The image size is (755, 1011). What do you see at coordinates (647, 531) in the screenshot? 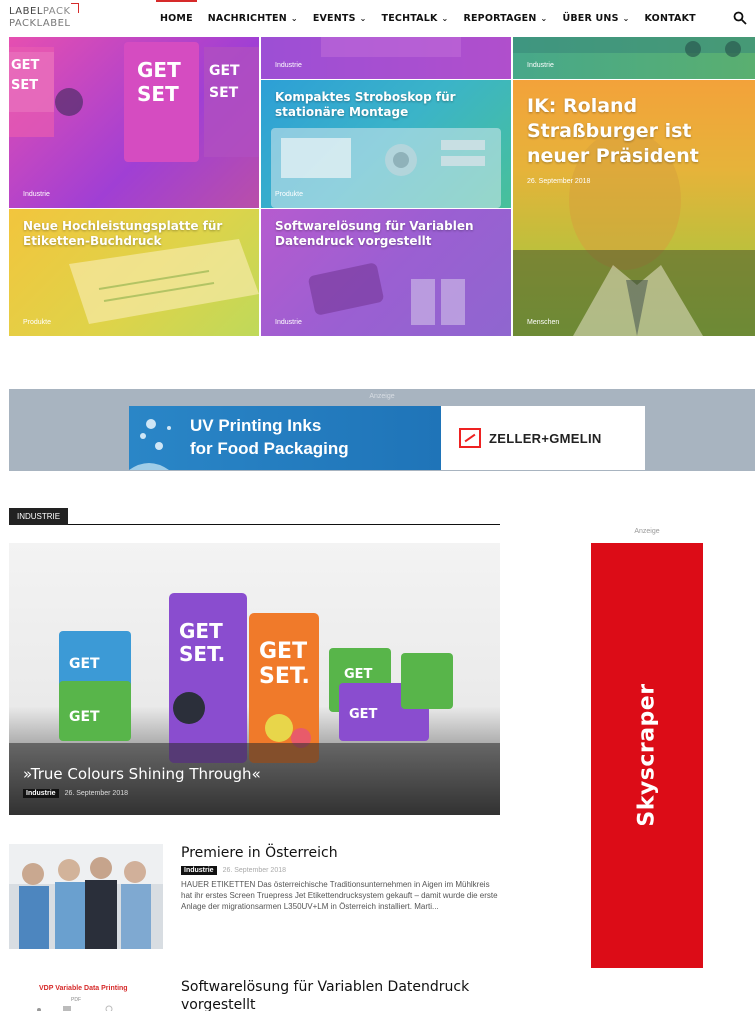
I see `skyscraper-ad-label: Anzeige` at bounding box center [647, 531].